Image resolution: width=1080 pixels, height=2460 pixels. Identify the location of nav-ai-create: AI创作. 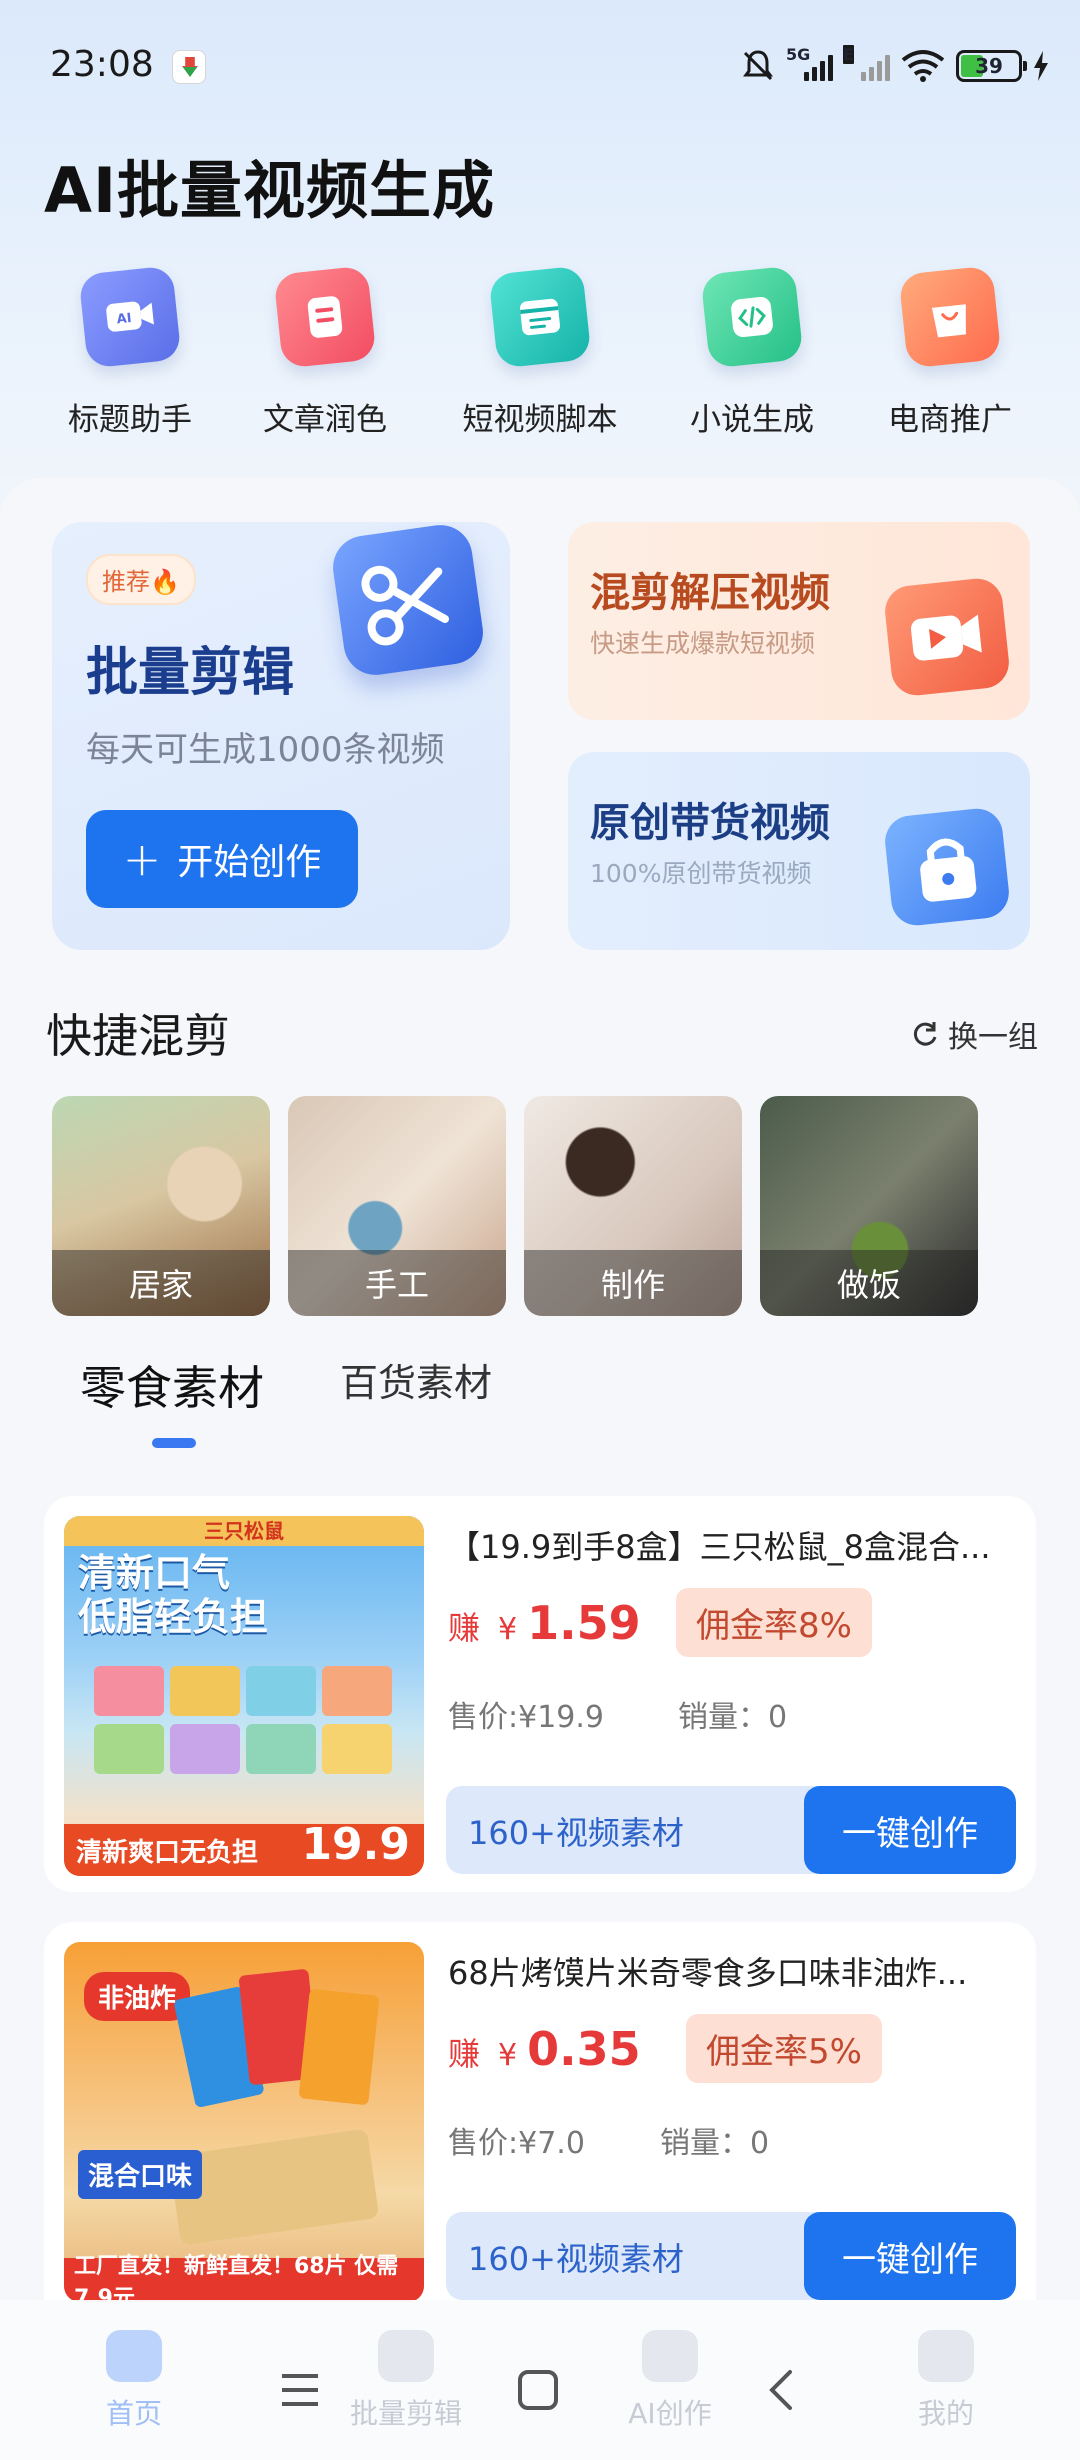
(670, 2381).